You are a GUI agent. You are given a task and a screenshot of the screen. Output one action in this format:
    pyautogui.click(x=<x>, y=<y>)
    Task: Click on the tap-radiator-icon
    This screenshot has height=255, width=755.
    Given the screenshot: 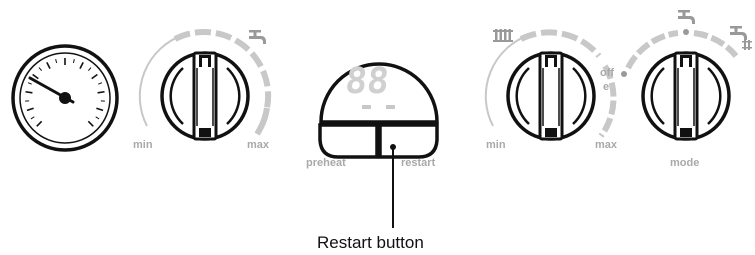 What is the action you would take?
    pyautogui.click(x=741, y=38)
    